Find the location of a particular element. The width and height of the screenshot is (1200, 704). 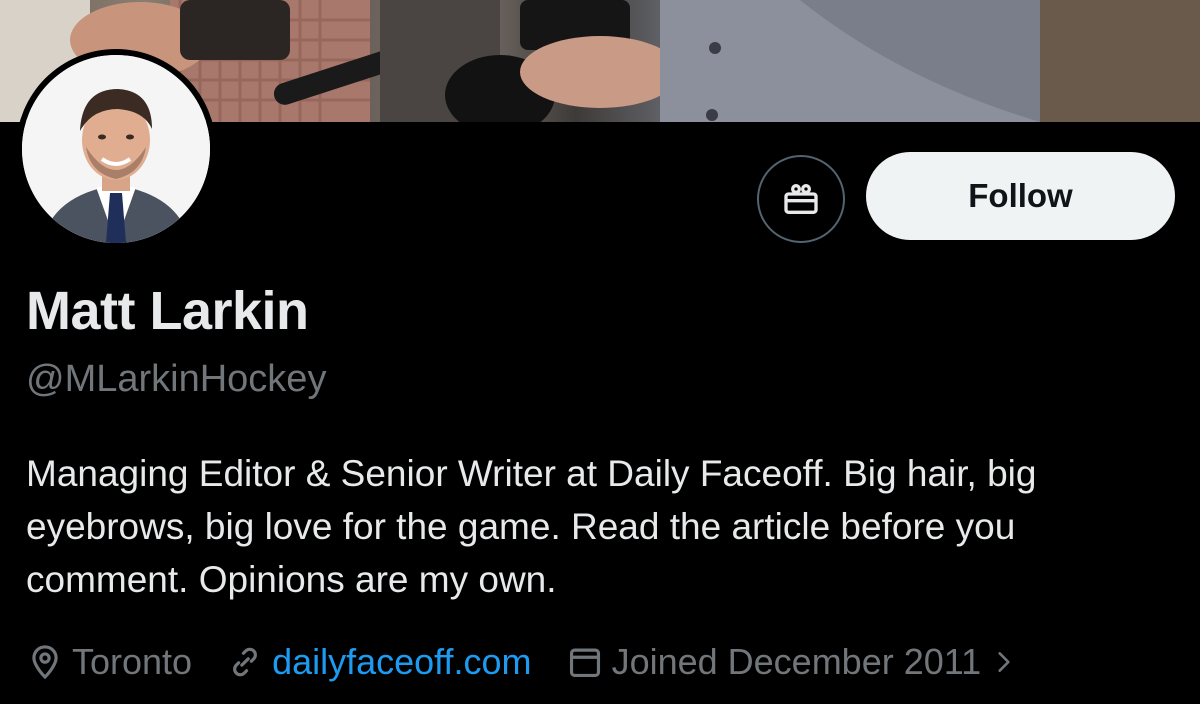

website-link: dailyfaceoff.com is located at coordinates (401, 662).